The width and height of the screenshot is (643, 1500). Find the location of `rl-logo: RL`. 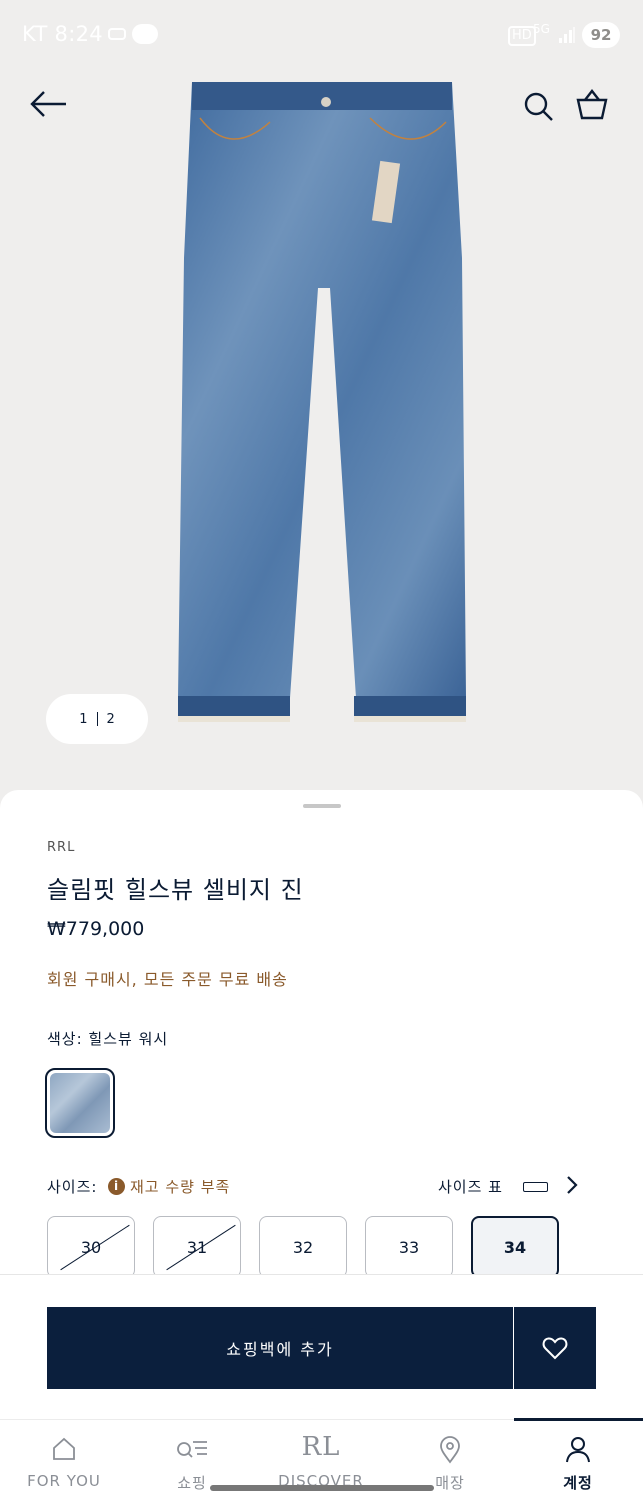

rl-logo: RL is located at coordinates (321, 1447).